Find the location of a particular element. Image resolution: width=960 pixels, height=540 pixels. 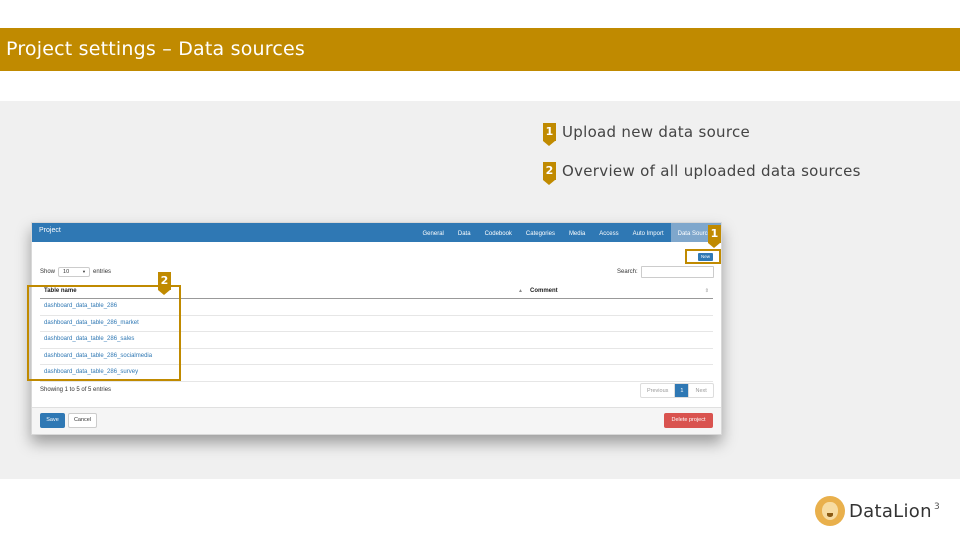

tab-media: Media is located at coordinates (577, 232).